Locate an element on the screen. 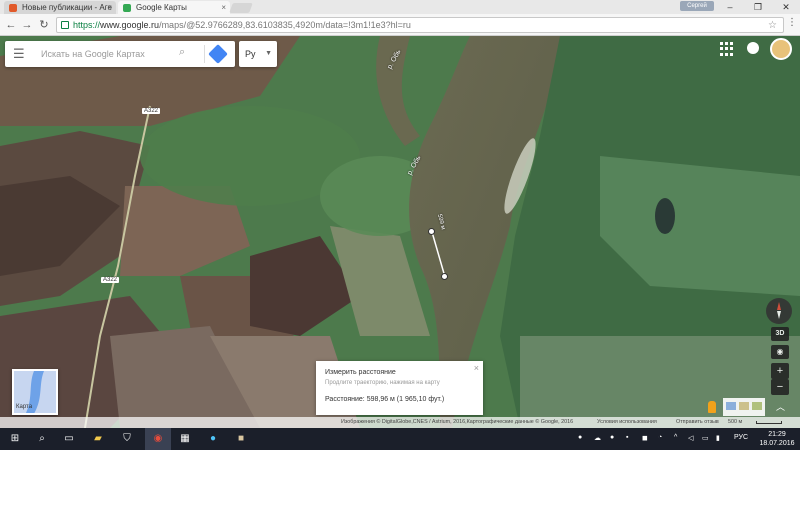 Image resolution: width=800 pixels, height=507 pixels. tab-google-maps: Google Карты × is located at coordinates (174, 7).